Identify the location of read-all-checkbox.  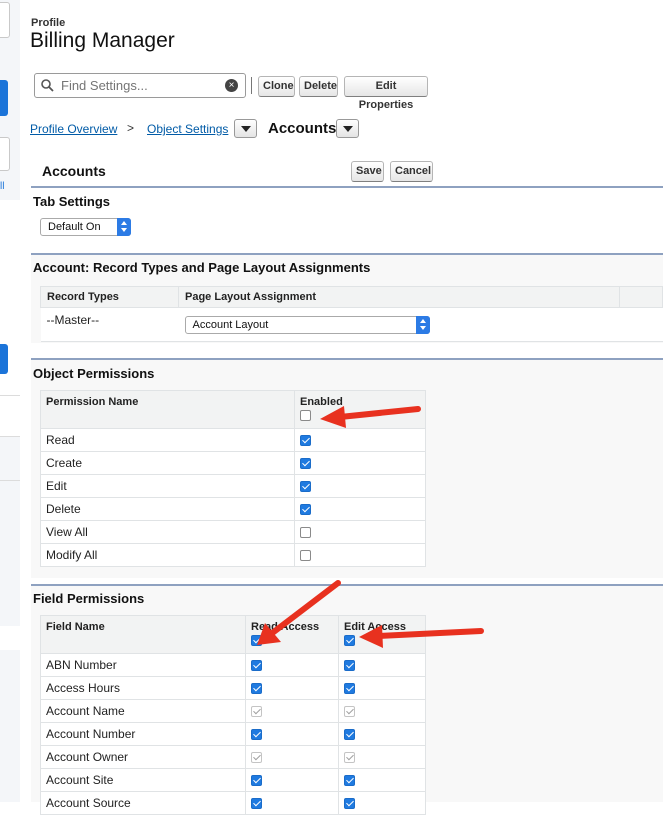
(256, 640).